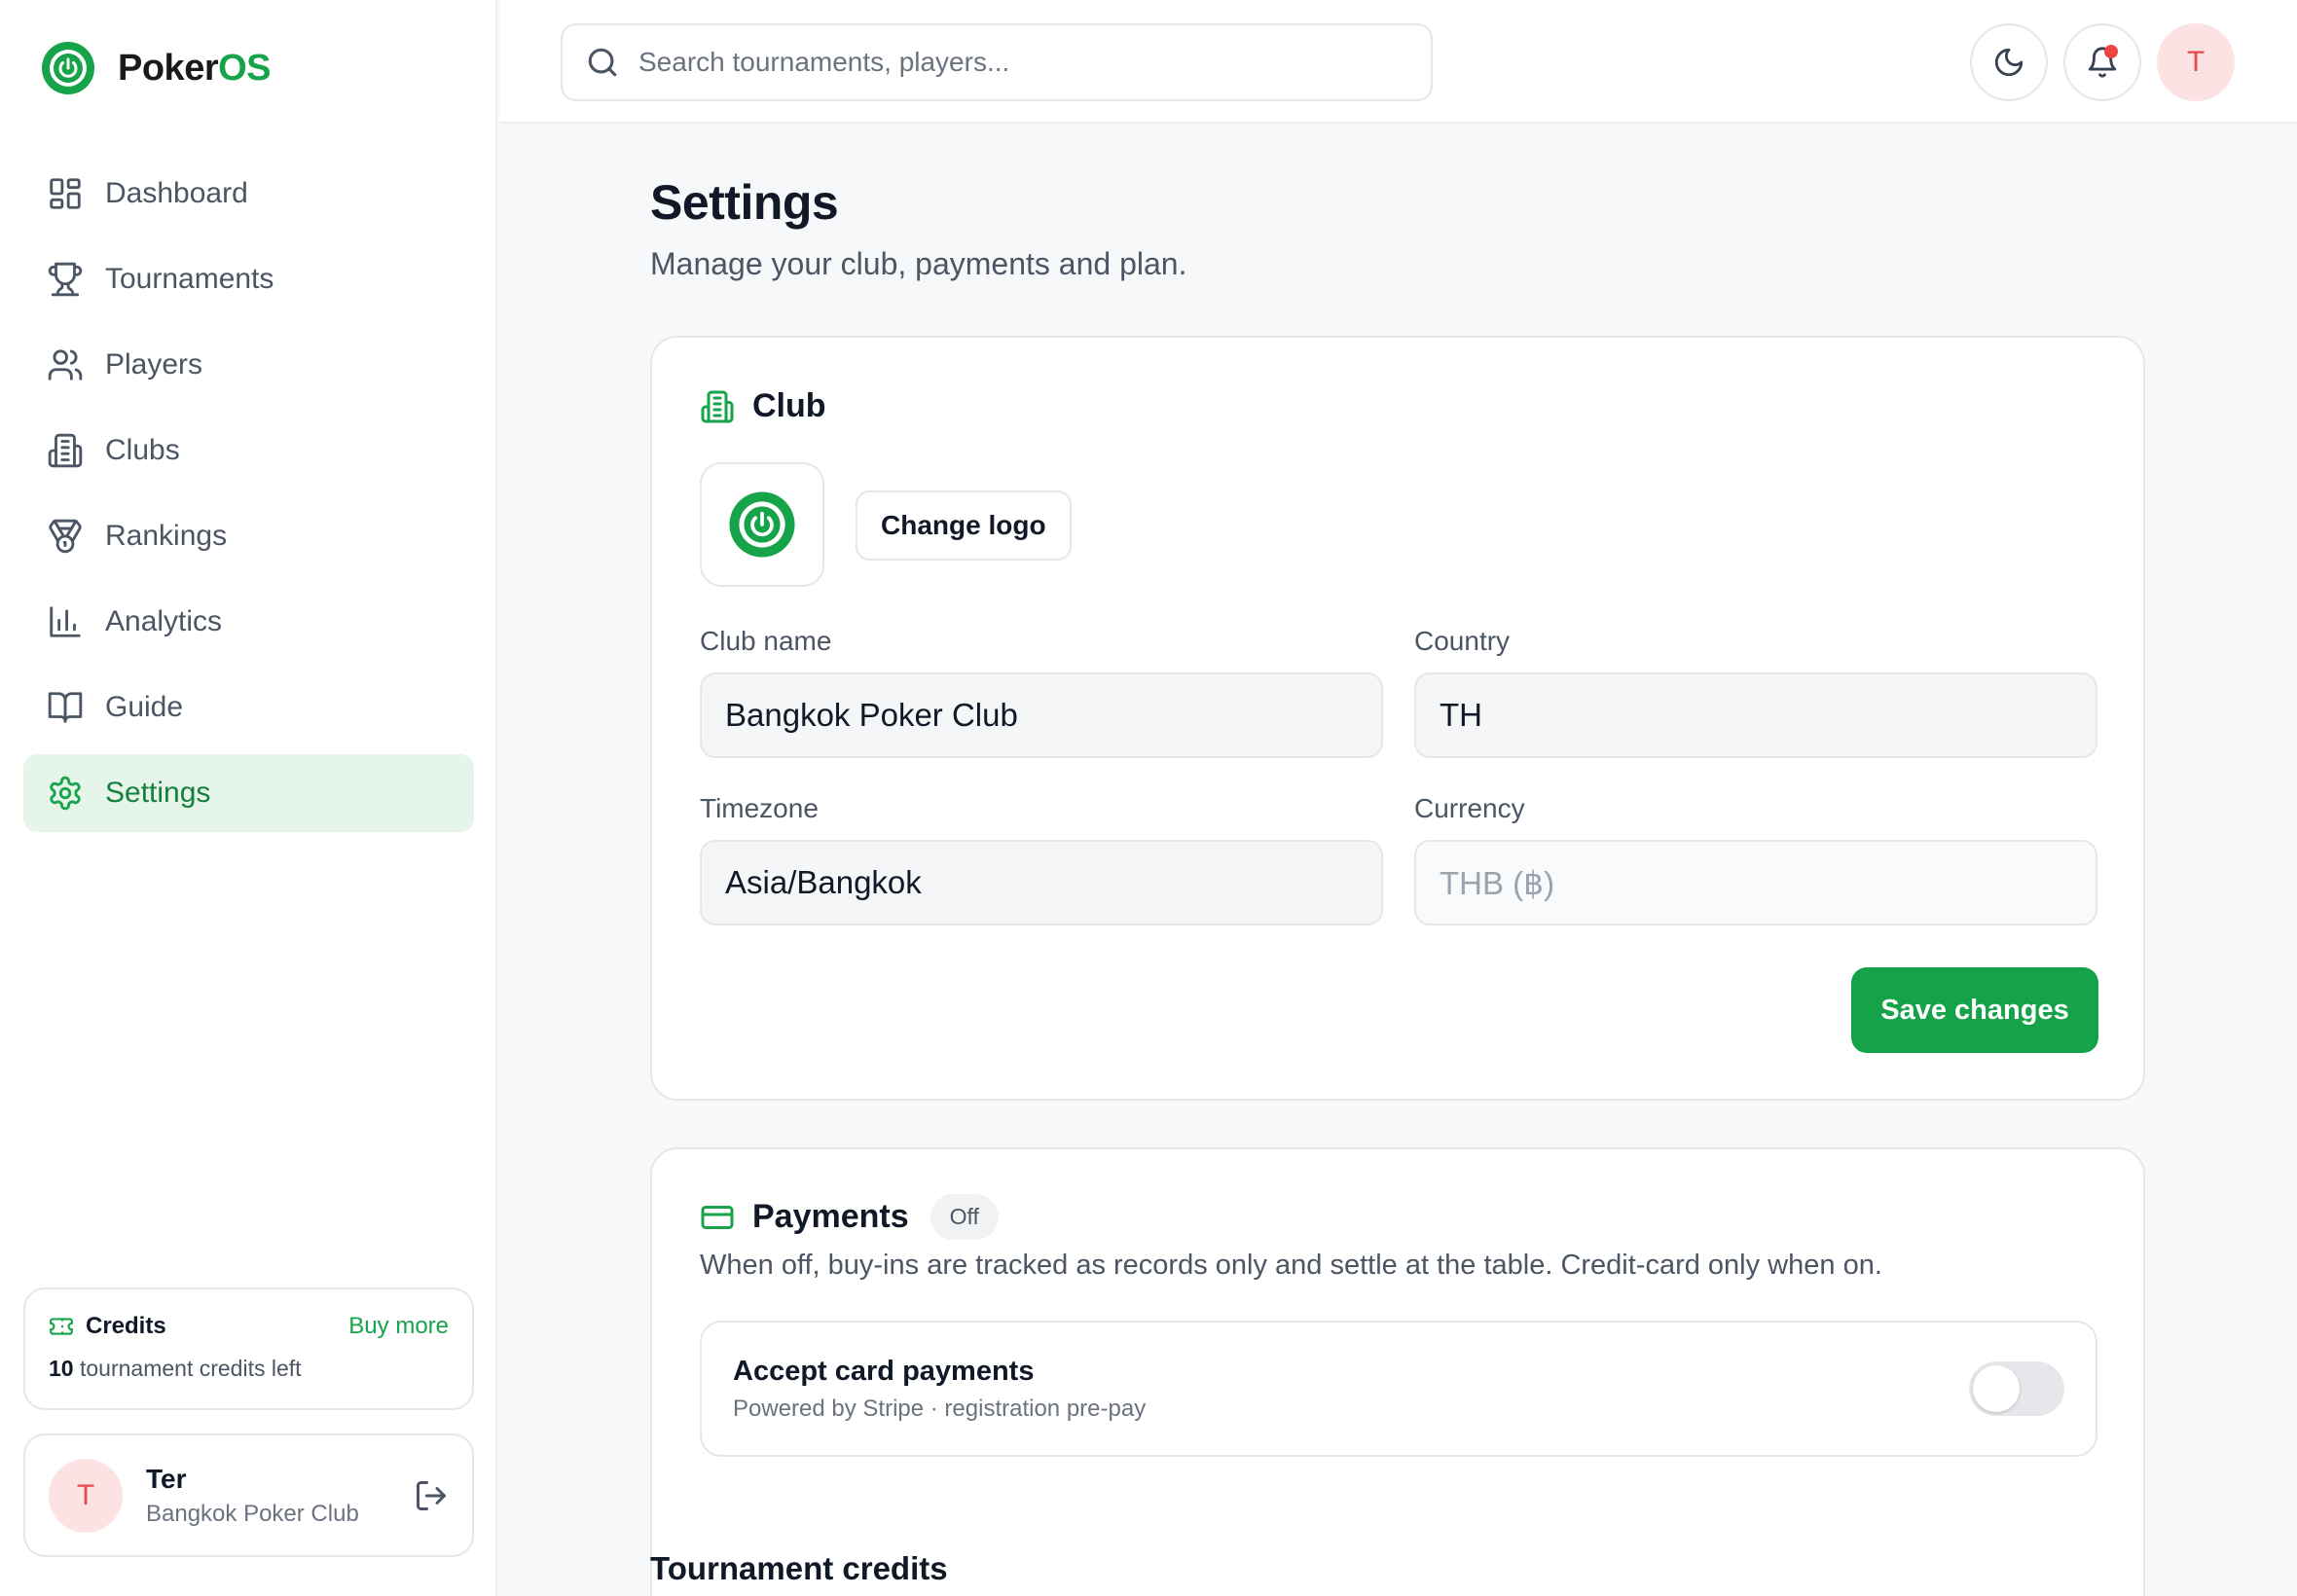  Describe the element at coordinates (65, 793) in the screenshot. I see `gear-icon` at that location.